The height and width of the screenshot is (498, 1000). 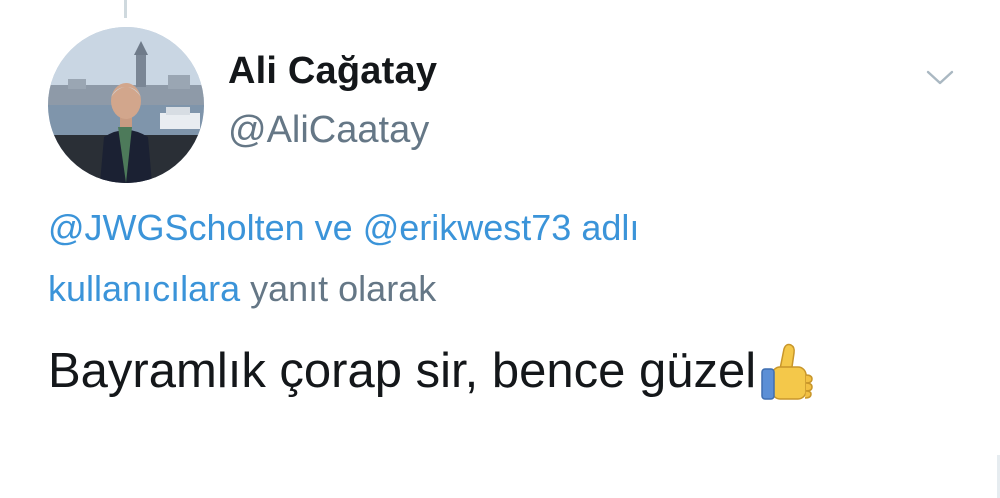 What do you see at coordinates (144, 288) in the screenshot?
I see `reply-link-word-2: kullanıcılara` at bounding box center [144, 288].